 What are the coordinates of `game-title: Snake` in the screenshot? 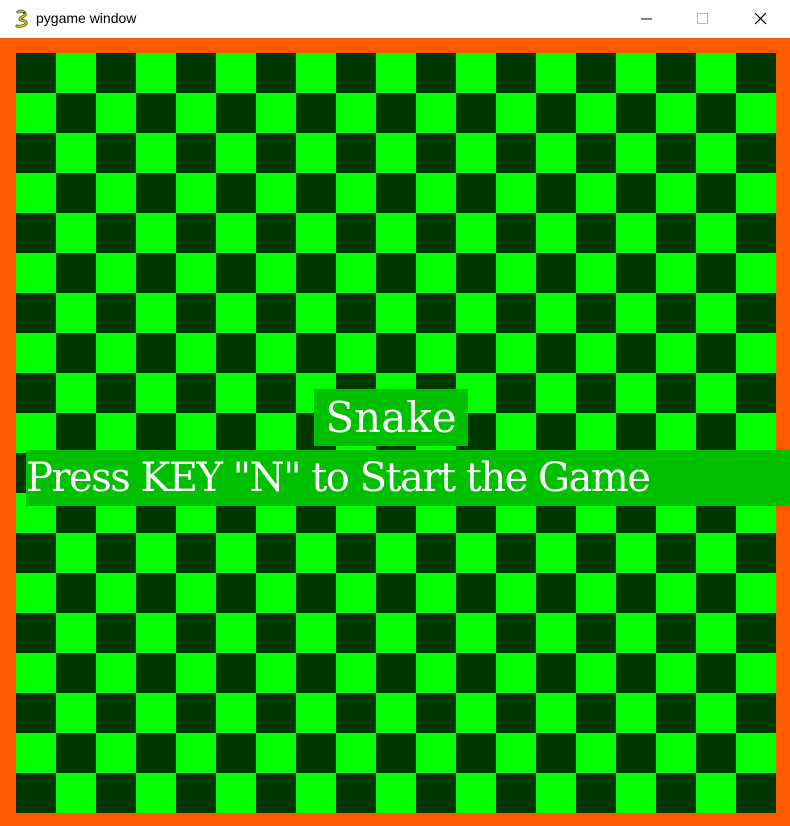 It's located at (391, 417).